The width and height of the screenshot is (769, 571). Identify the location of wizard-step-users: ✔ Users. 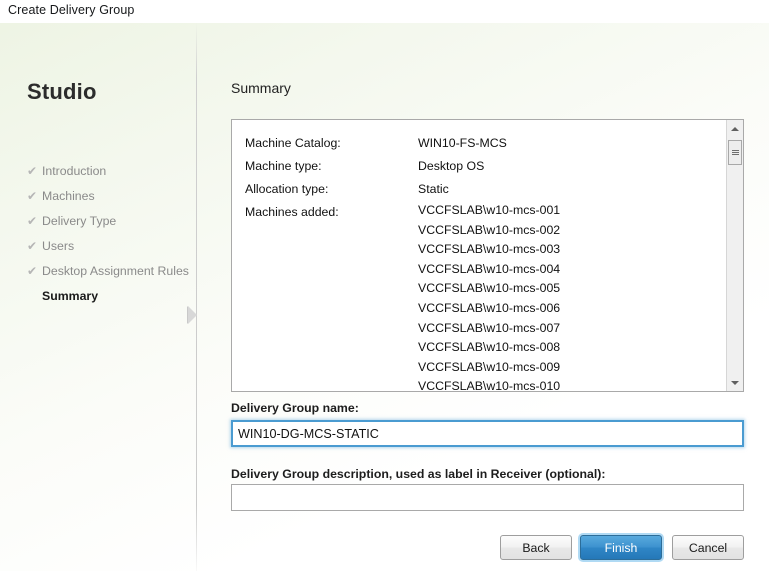
(112, 246).